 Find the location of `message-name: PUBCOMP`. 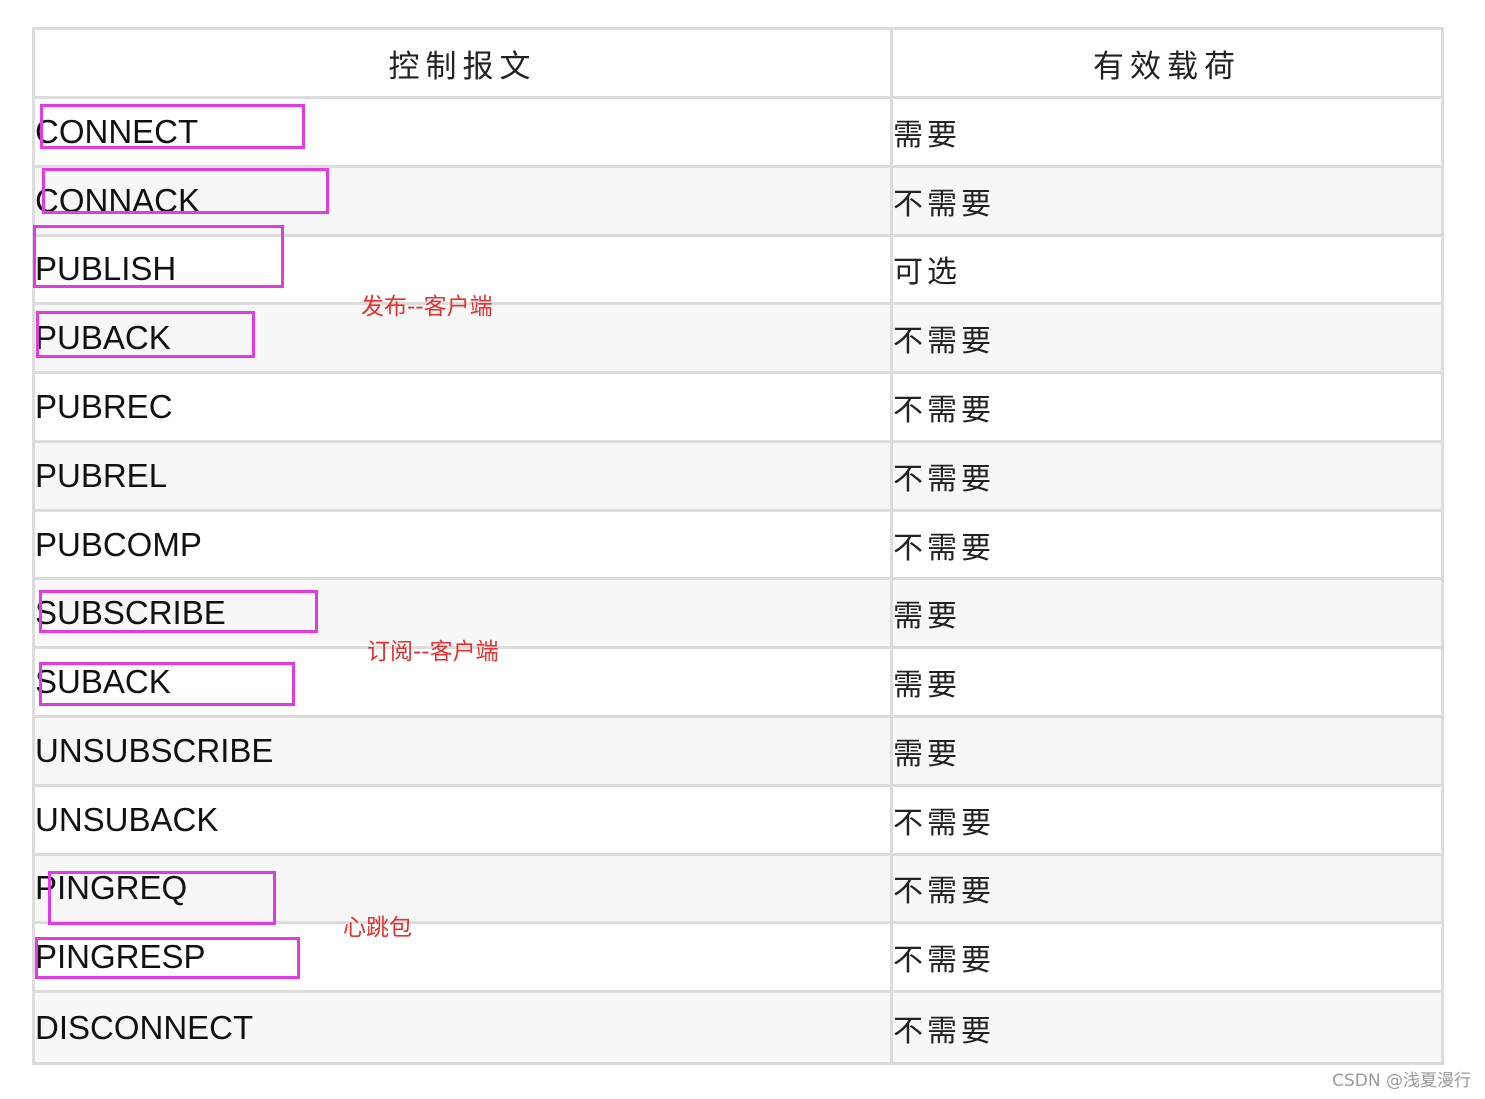

message-name: PUBCOMP is located at coordinates (464, 546).